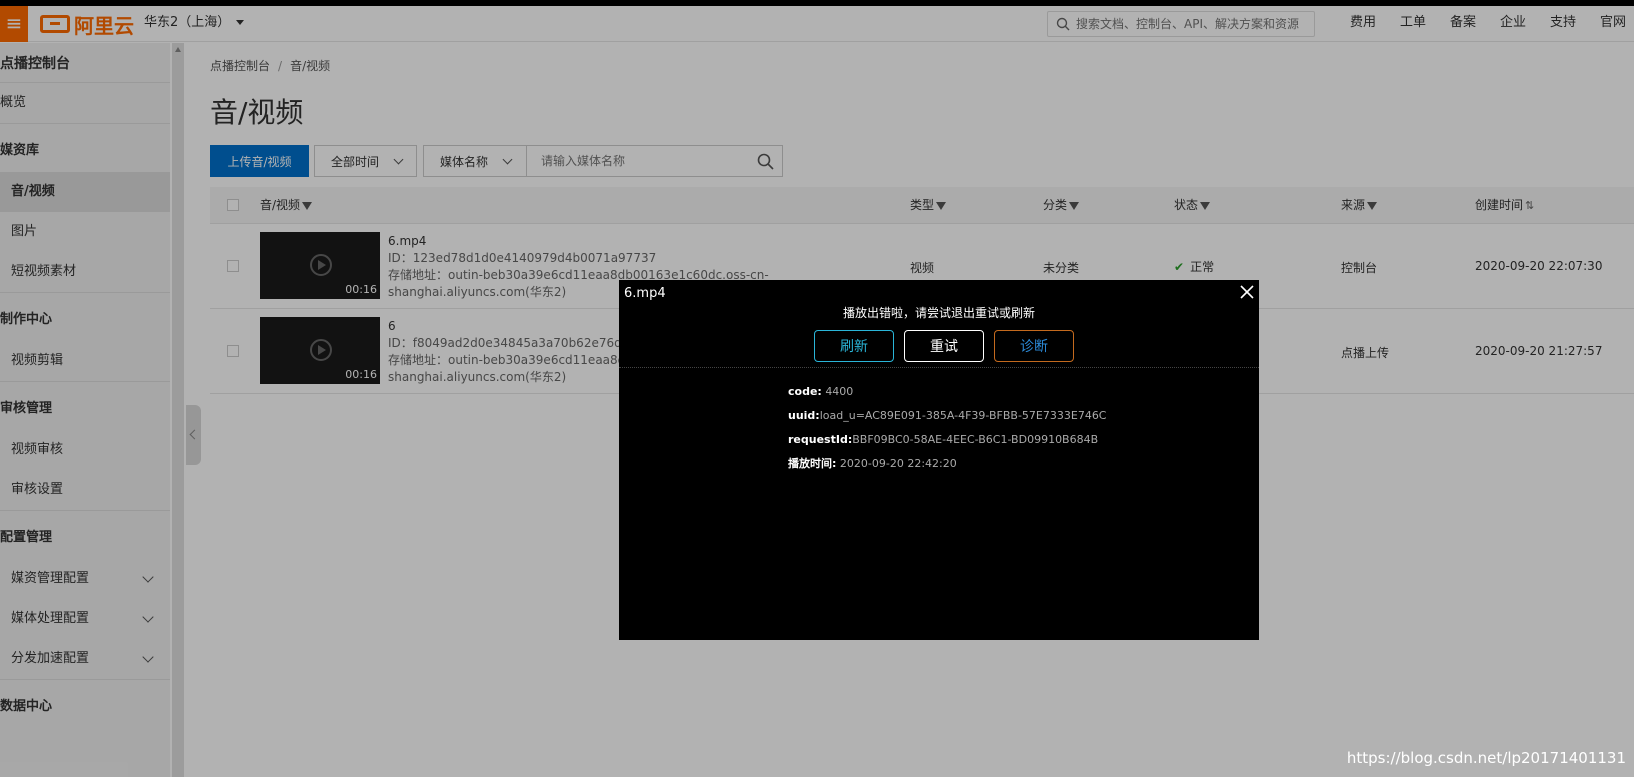 Image resolution: width=1634 pixels, height=777 pixels. Describe the element at coordinates (821, 391) in the screenshot. I see `error-code: code: 4400` at that location.